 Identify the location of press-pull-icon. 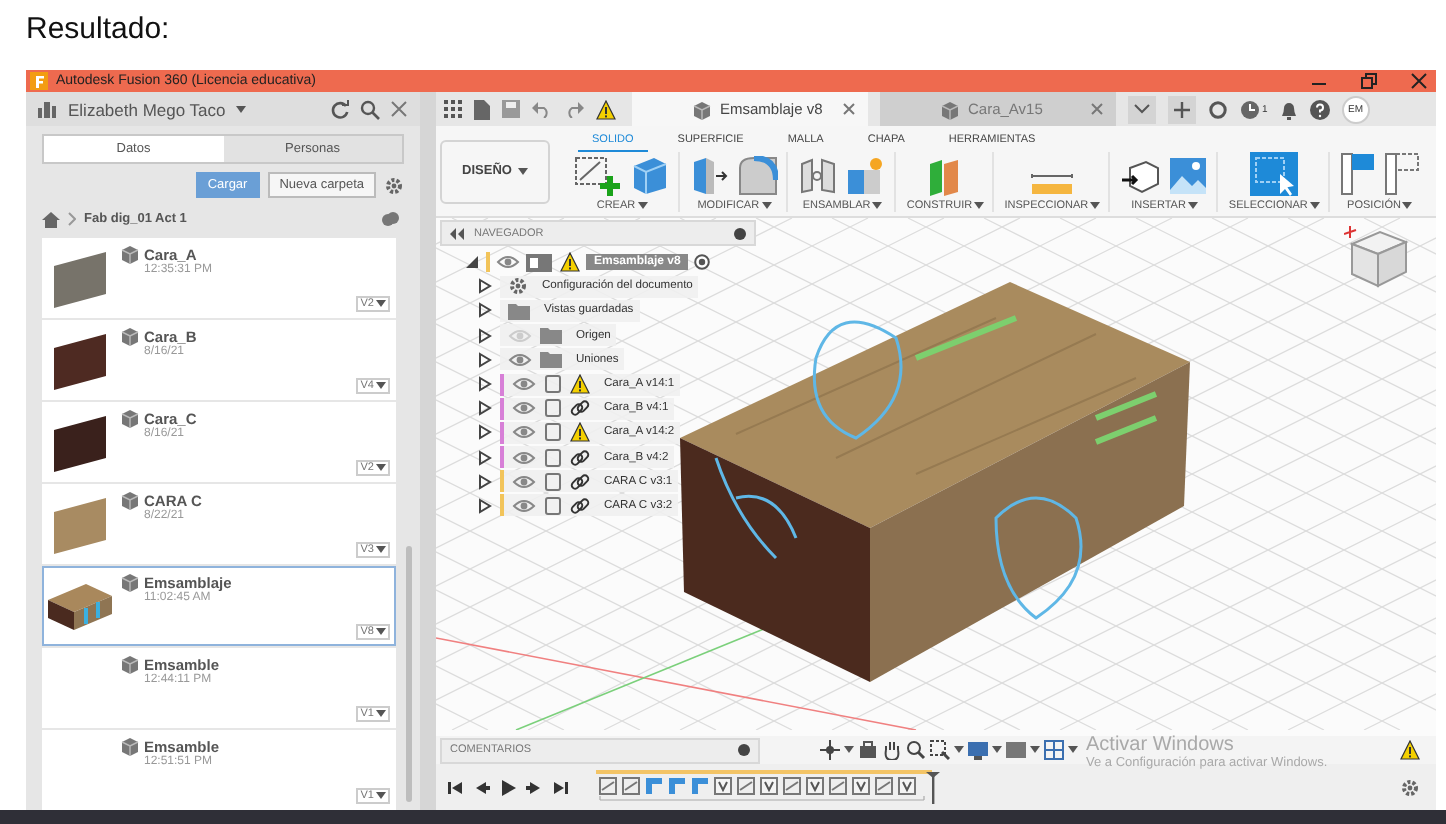
(710, 175).